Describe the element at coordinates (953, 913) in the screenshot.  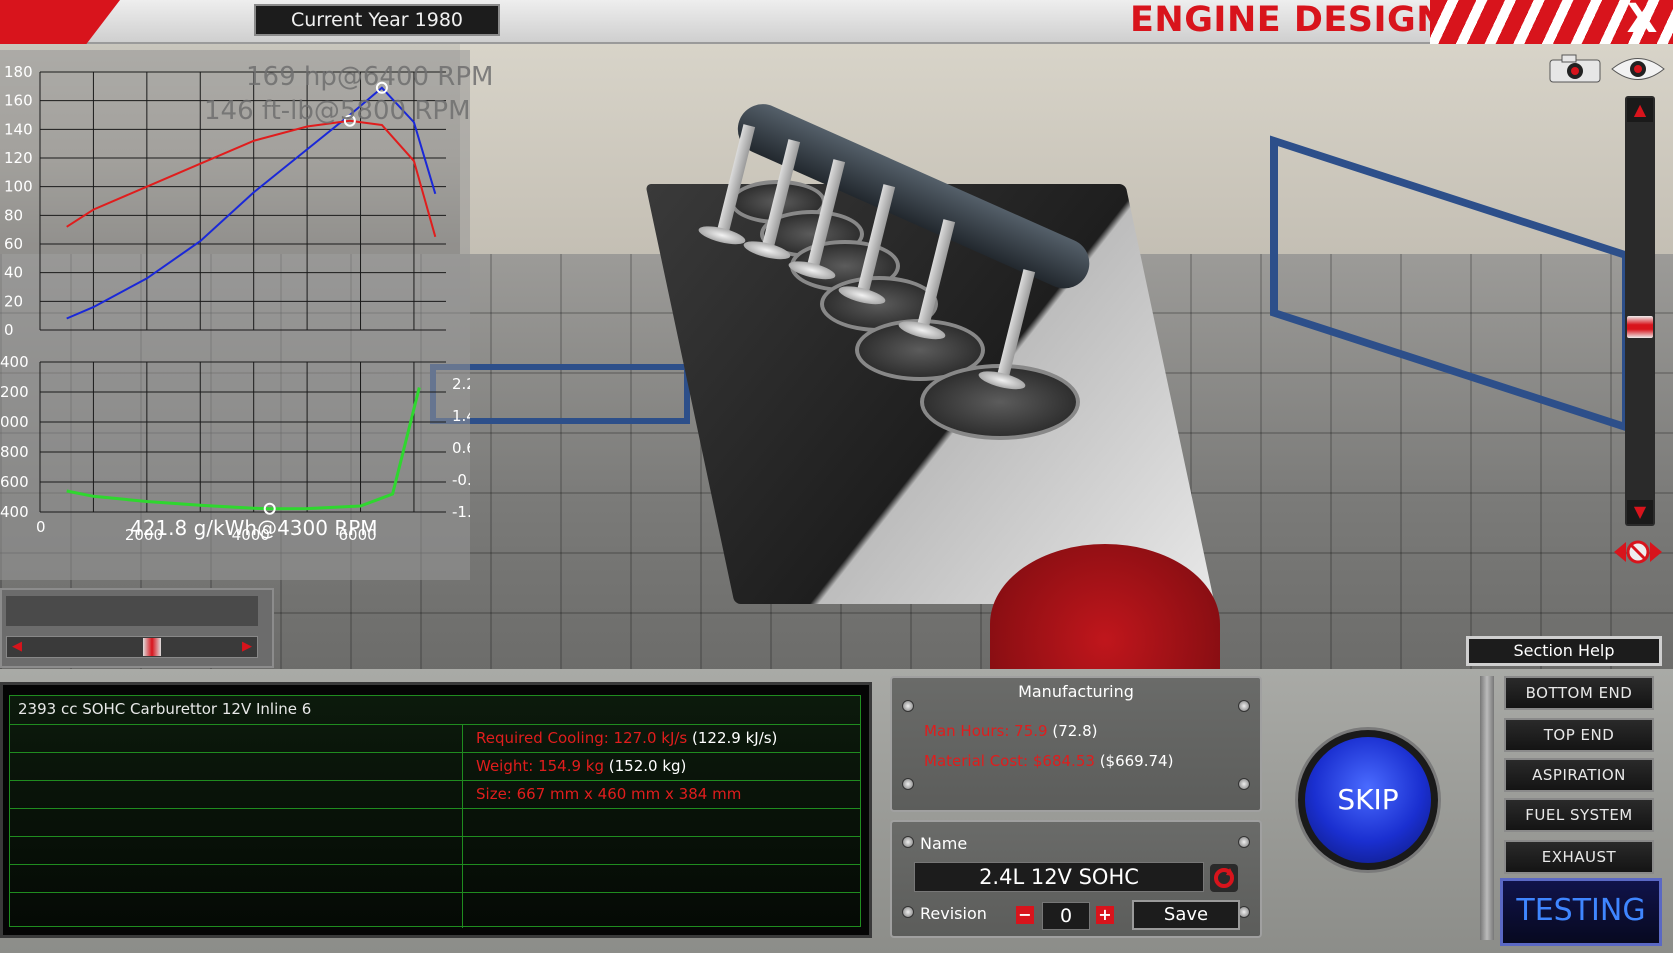
I see `revision-label: Revision` at that location.